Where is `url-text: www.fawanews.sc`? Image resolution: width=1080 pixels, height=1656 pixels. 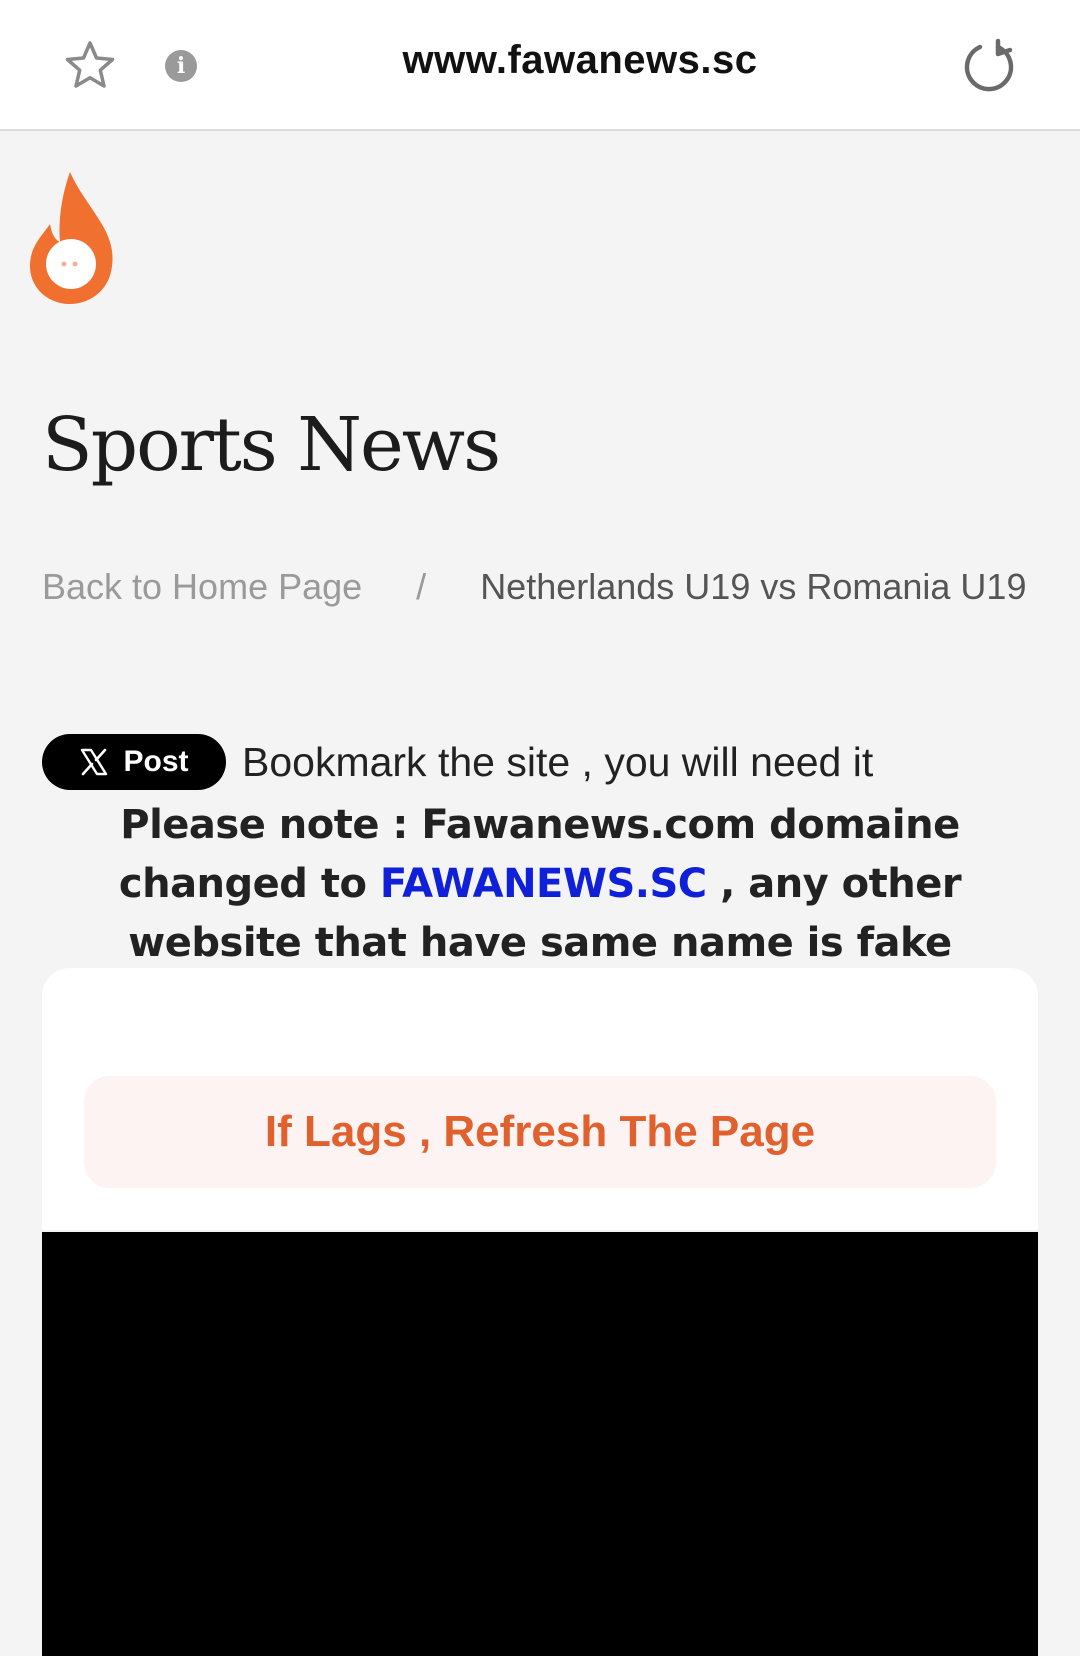
url-text: www.fawanews.sc is located at coordinates (580, 60).